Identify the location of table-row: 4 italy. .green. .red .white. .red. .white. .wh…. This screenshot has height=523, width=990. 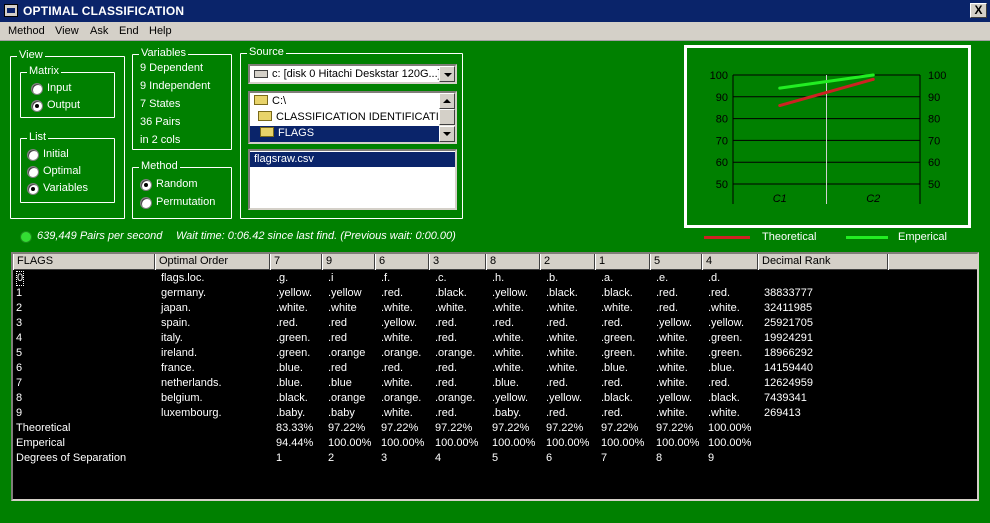
(495, 338).